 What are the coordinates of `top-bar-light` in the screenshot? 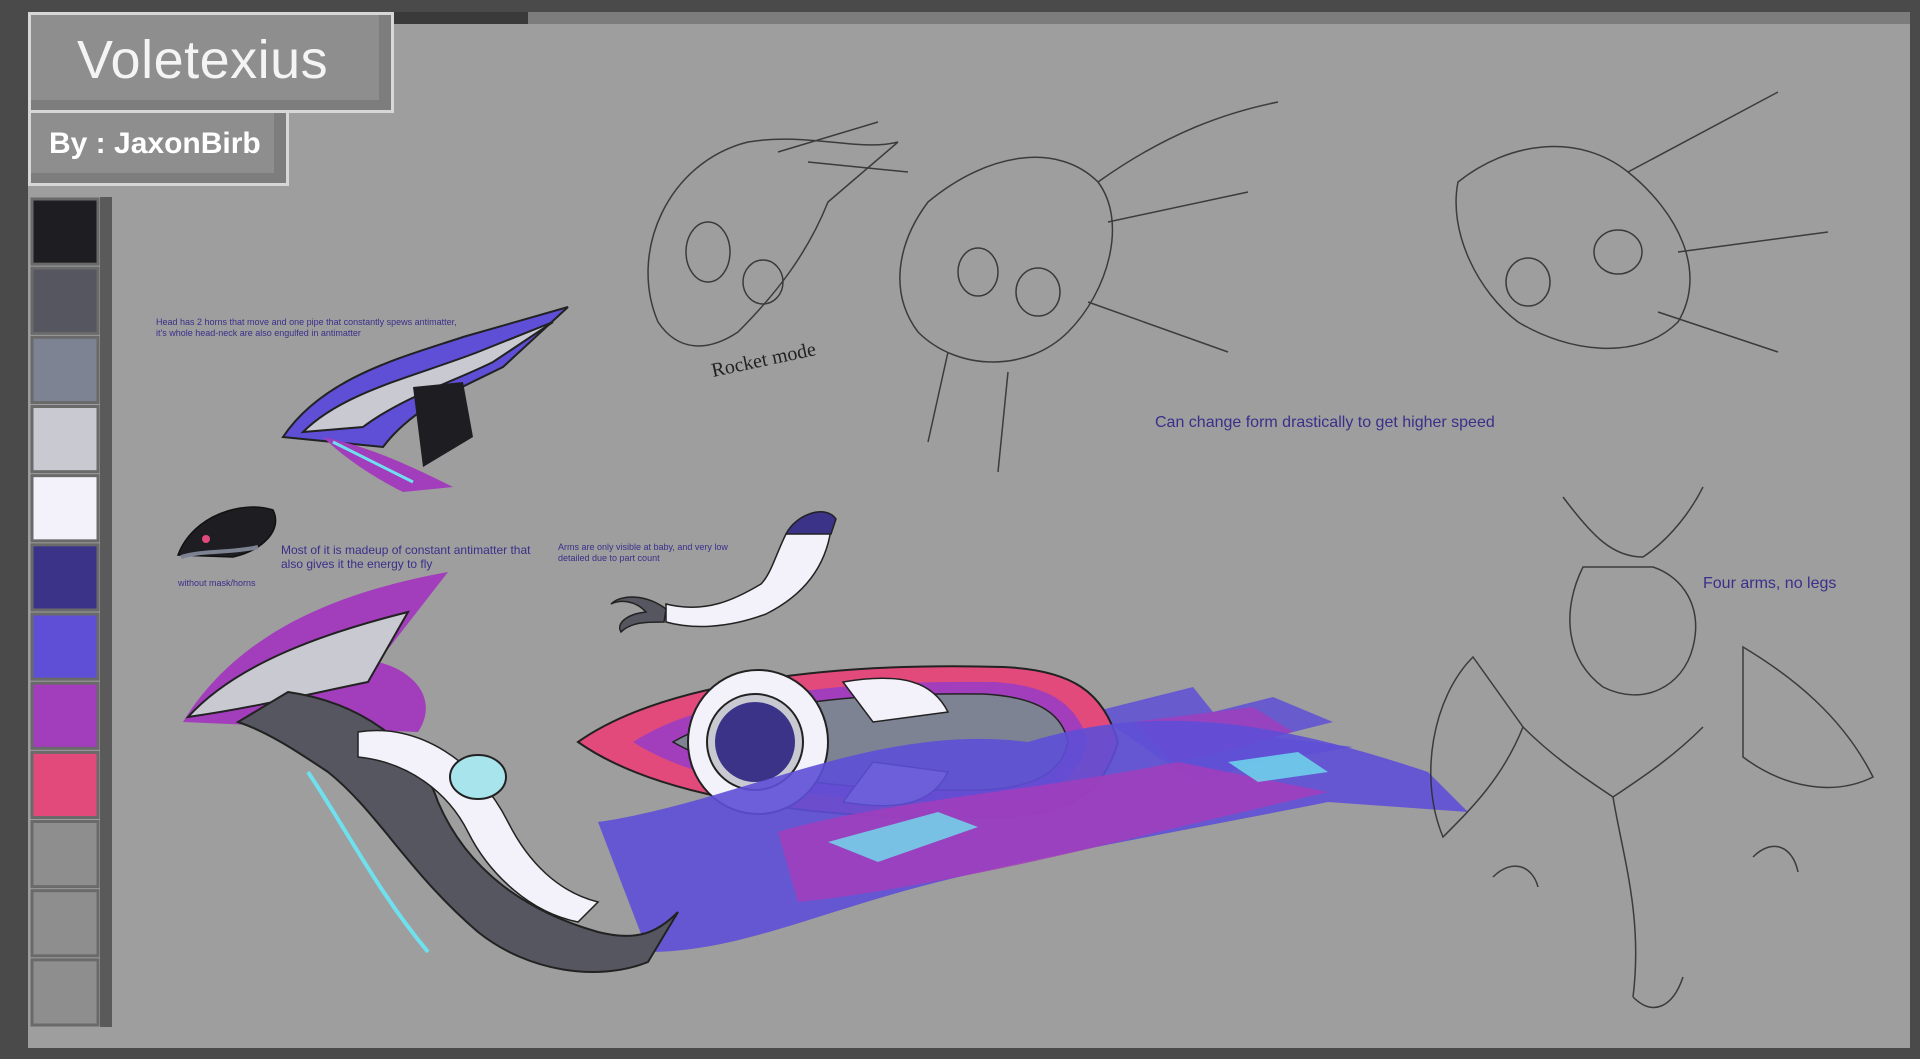 It's located at (1219, 18).